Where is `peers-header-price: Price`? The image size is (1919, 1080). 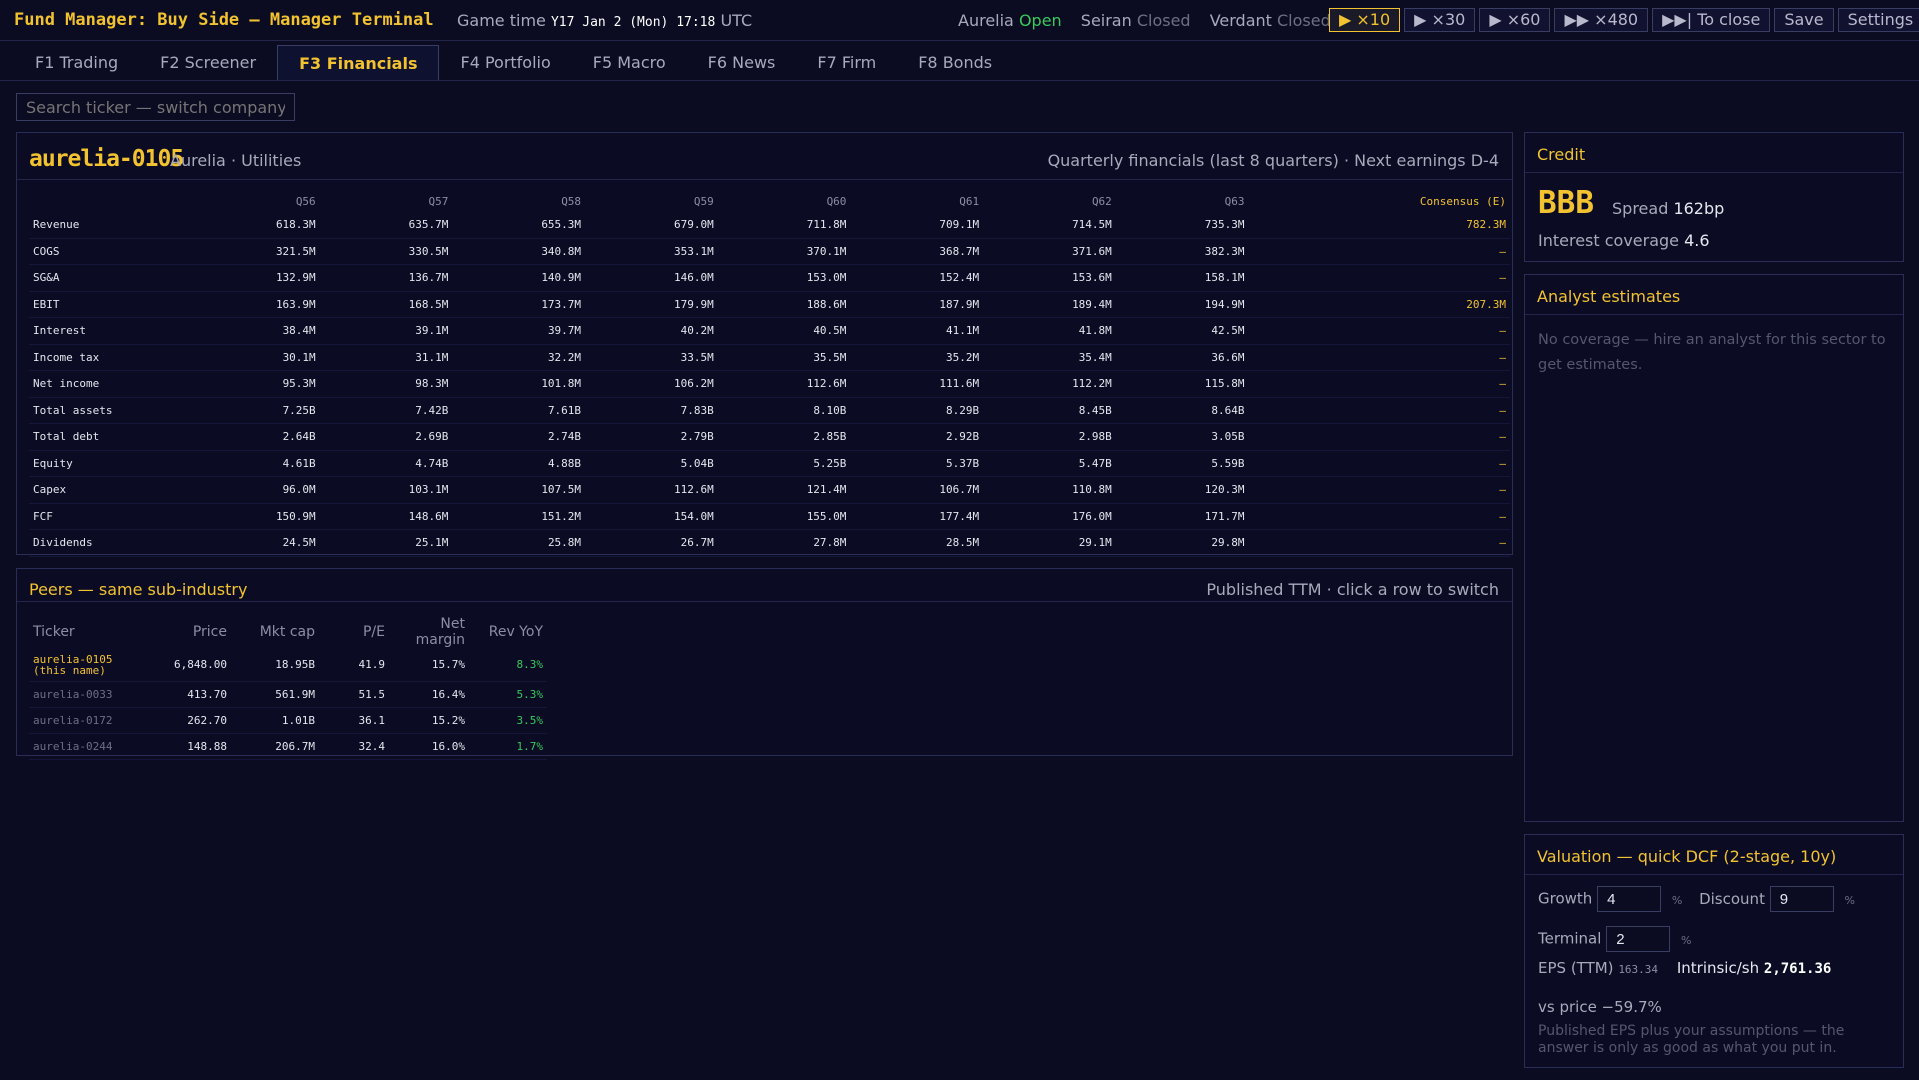 peers-header-price: Price is located at coordinates (209, 632).